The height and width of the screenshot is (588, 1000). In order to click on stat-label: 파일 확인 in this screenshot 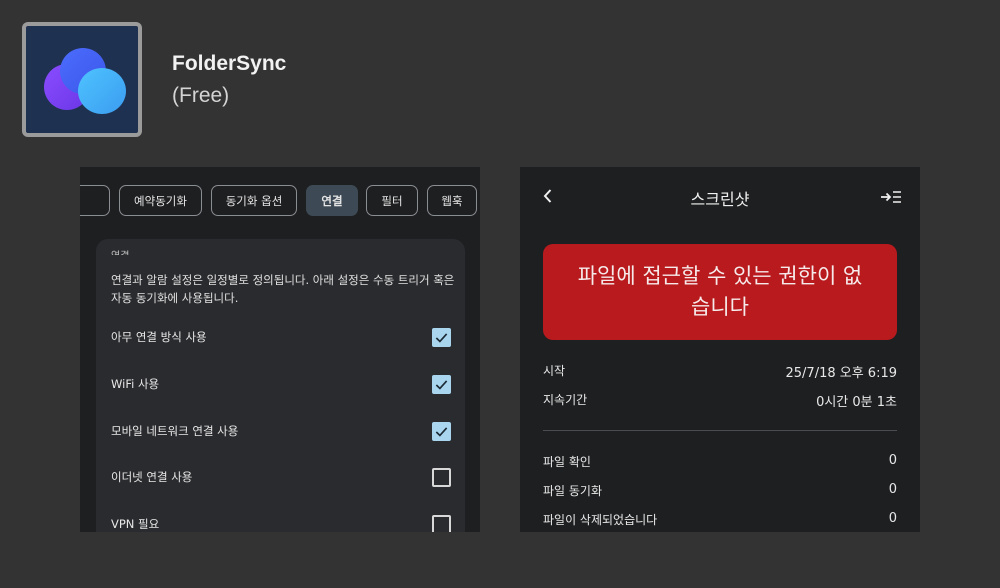, I will do `click(567, 462)`.